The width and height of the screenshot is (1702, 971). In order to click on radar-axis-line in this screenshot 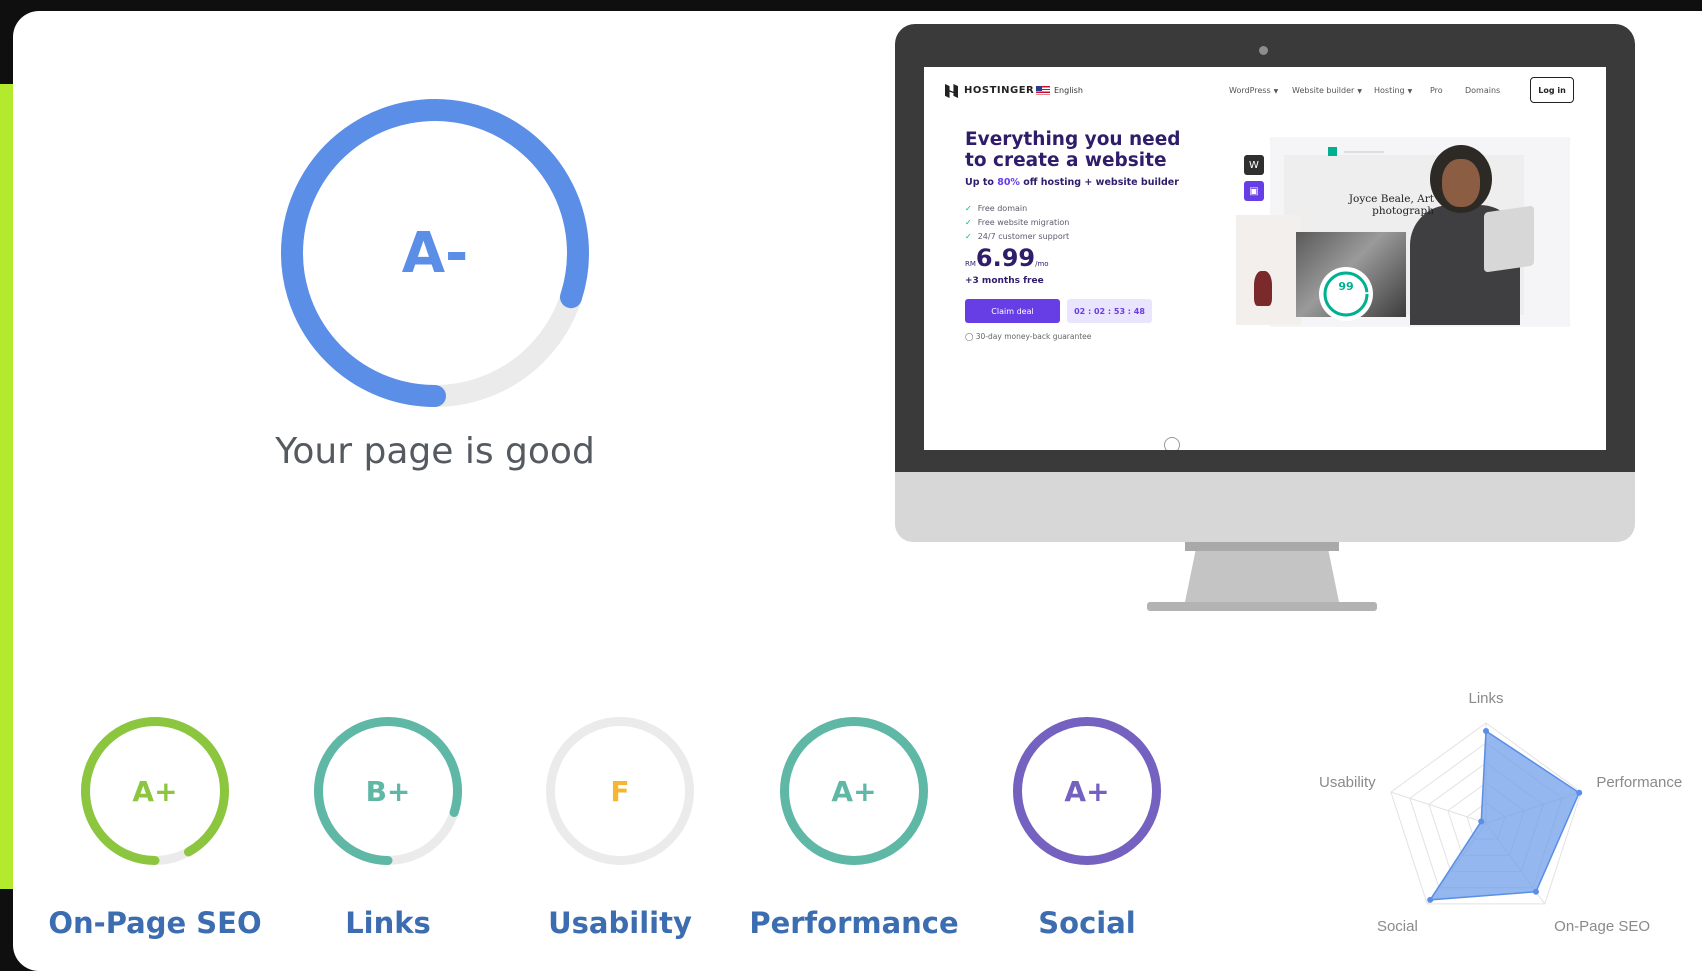, I will do `click(1438, 807)`.